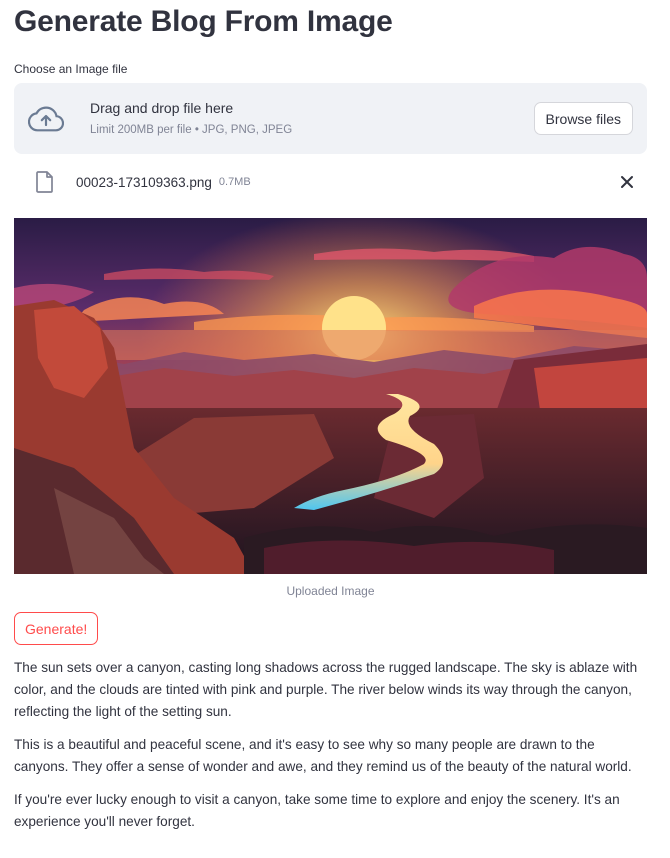 Image resolution: width=670 pixels, height=858 pixels. Describe the element at coordinates (583, 118) in the screenshot. I see `browse-files-button: Browse files` at that location.